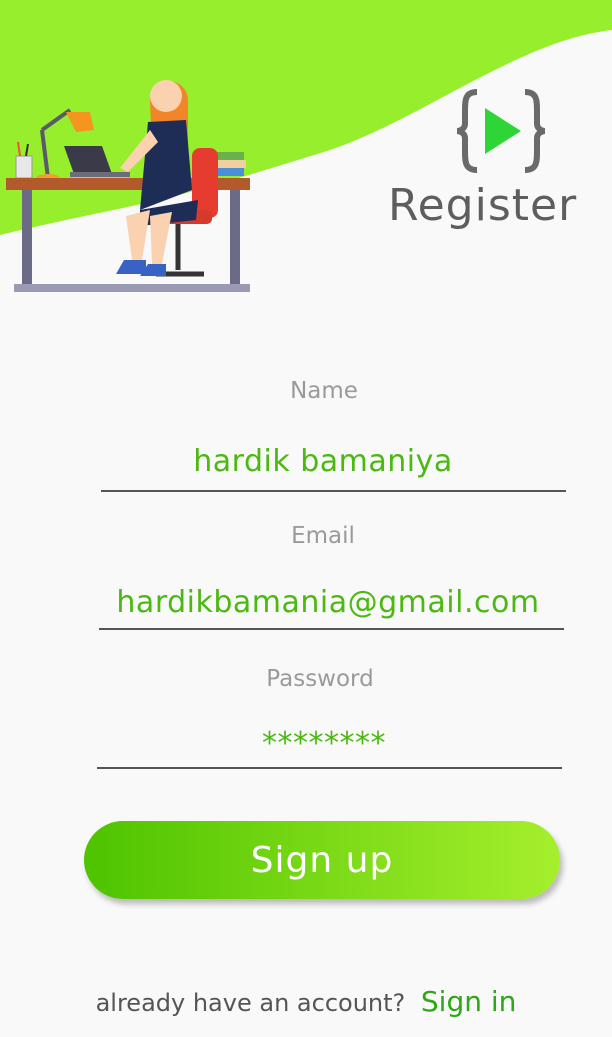 This screenshot has width=612, height=1037. Describe the element at coordinates (331, 629) in the screenshot. I see `email-underline` at that location.